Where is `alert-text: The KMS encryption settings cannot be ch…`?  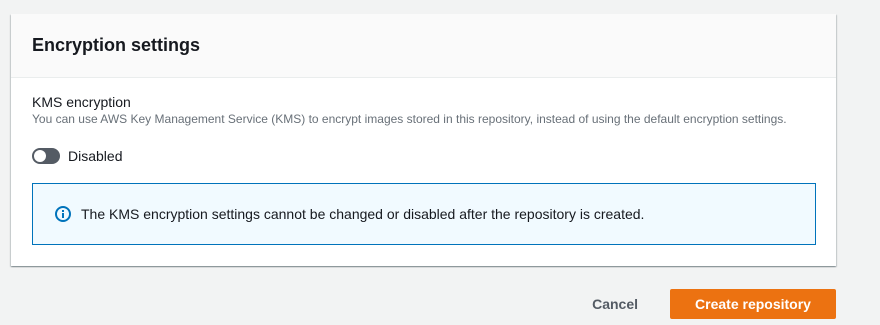 alert-text: The KMS encryption settings cannot be ch… is located at coordinates (363, 214).